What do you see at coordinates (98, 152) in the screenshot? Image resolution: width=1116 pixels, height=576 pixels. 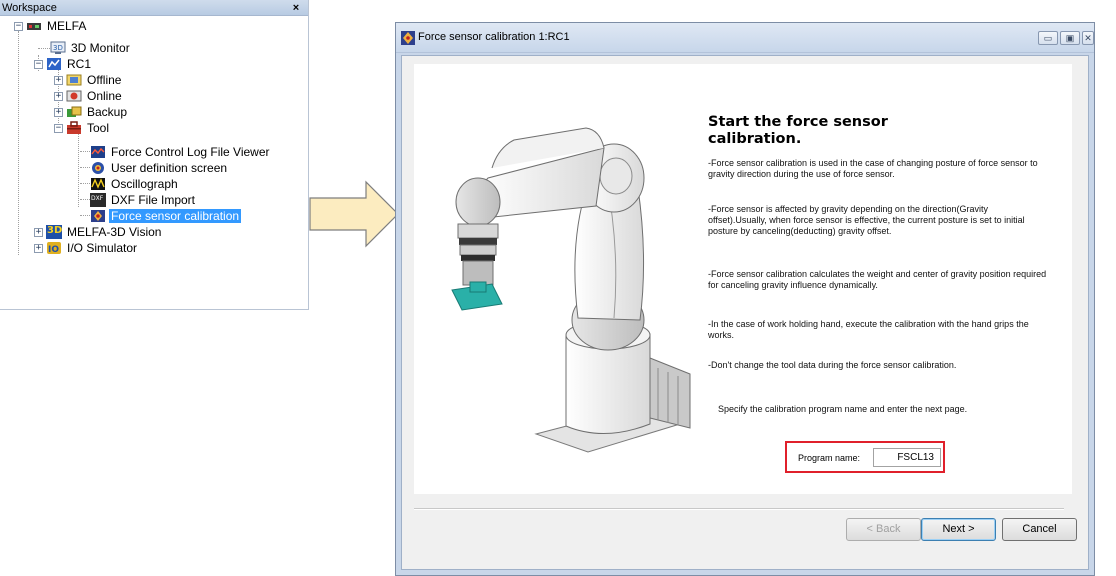 I see `log-viewer-icon` at bounding box center [98, 152].